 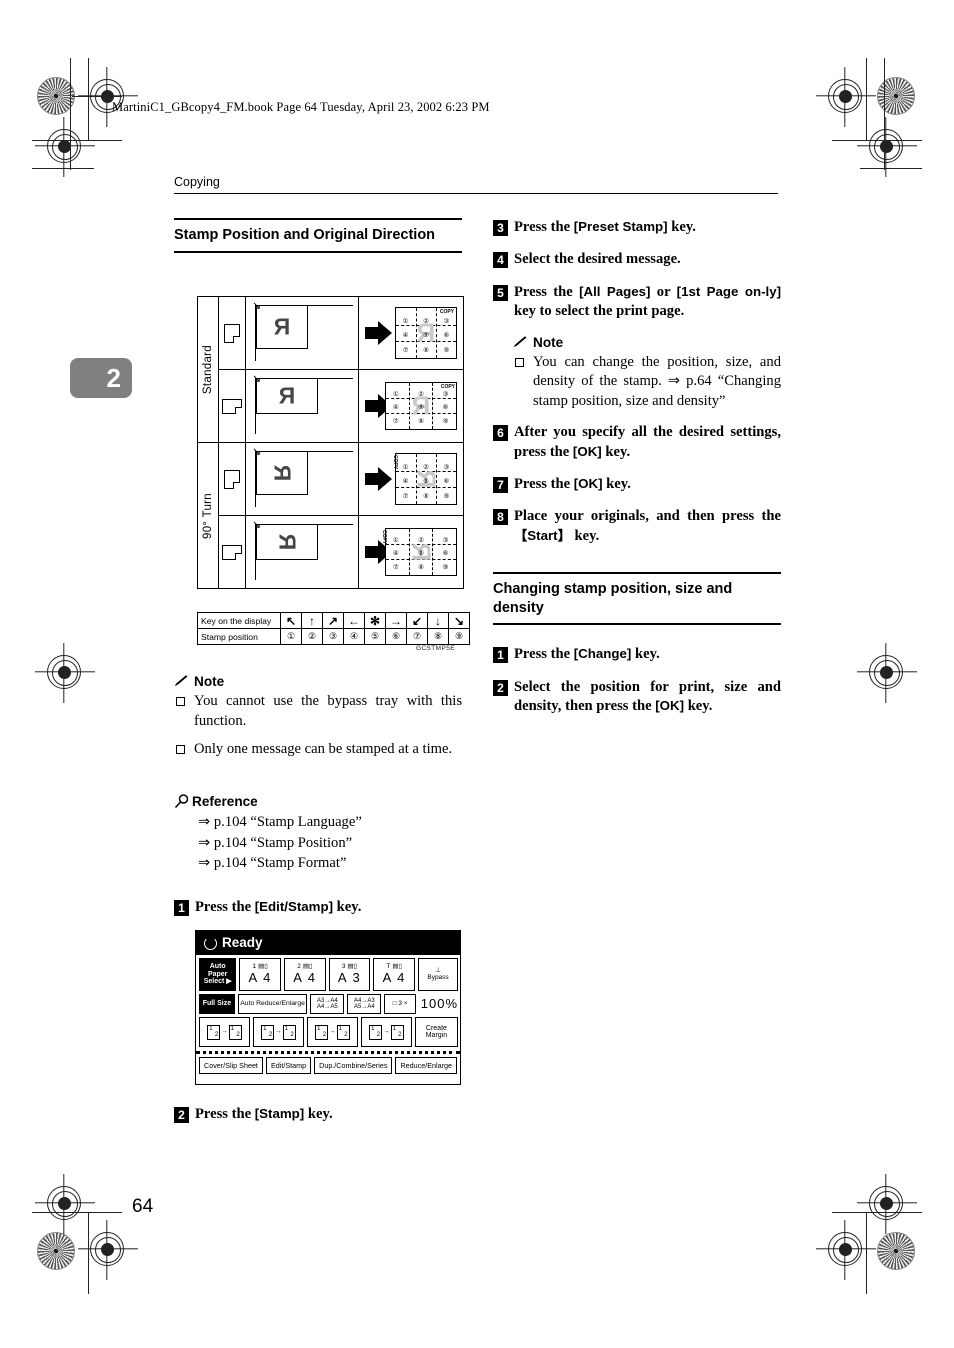 I want to click on legend-key-5: ✻, so click(x=375, y=620).